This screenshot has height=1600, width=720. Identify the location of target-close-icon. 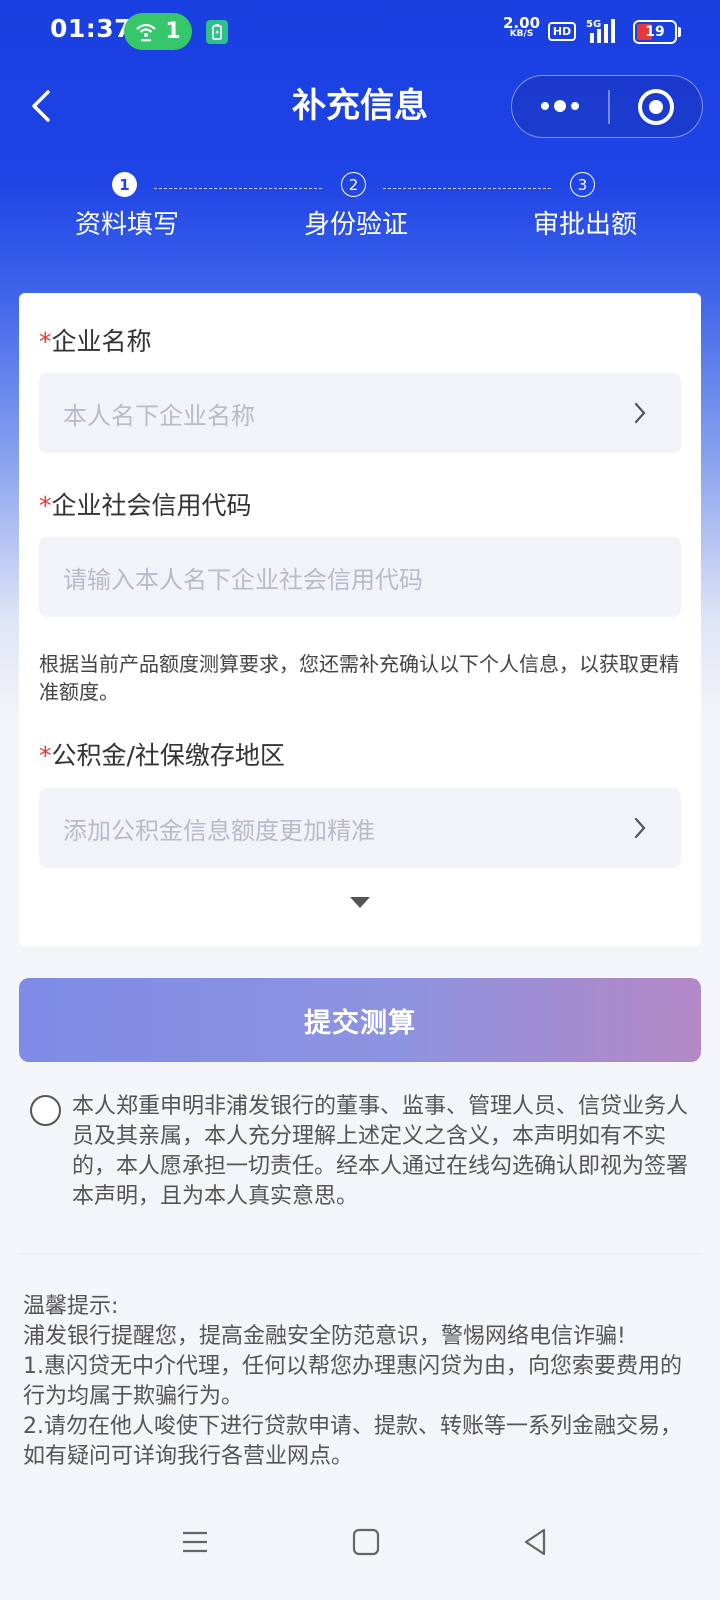
(656, 107).